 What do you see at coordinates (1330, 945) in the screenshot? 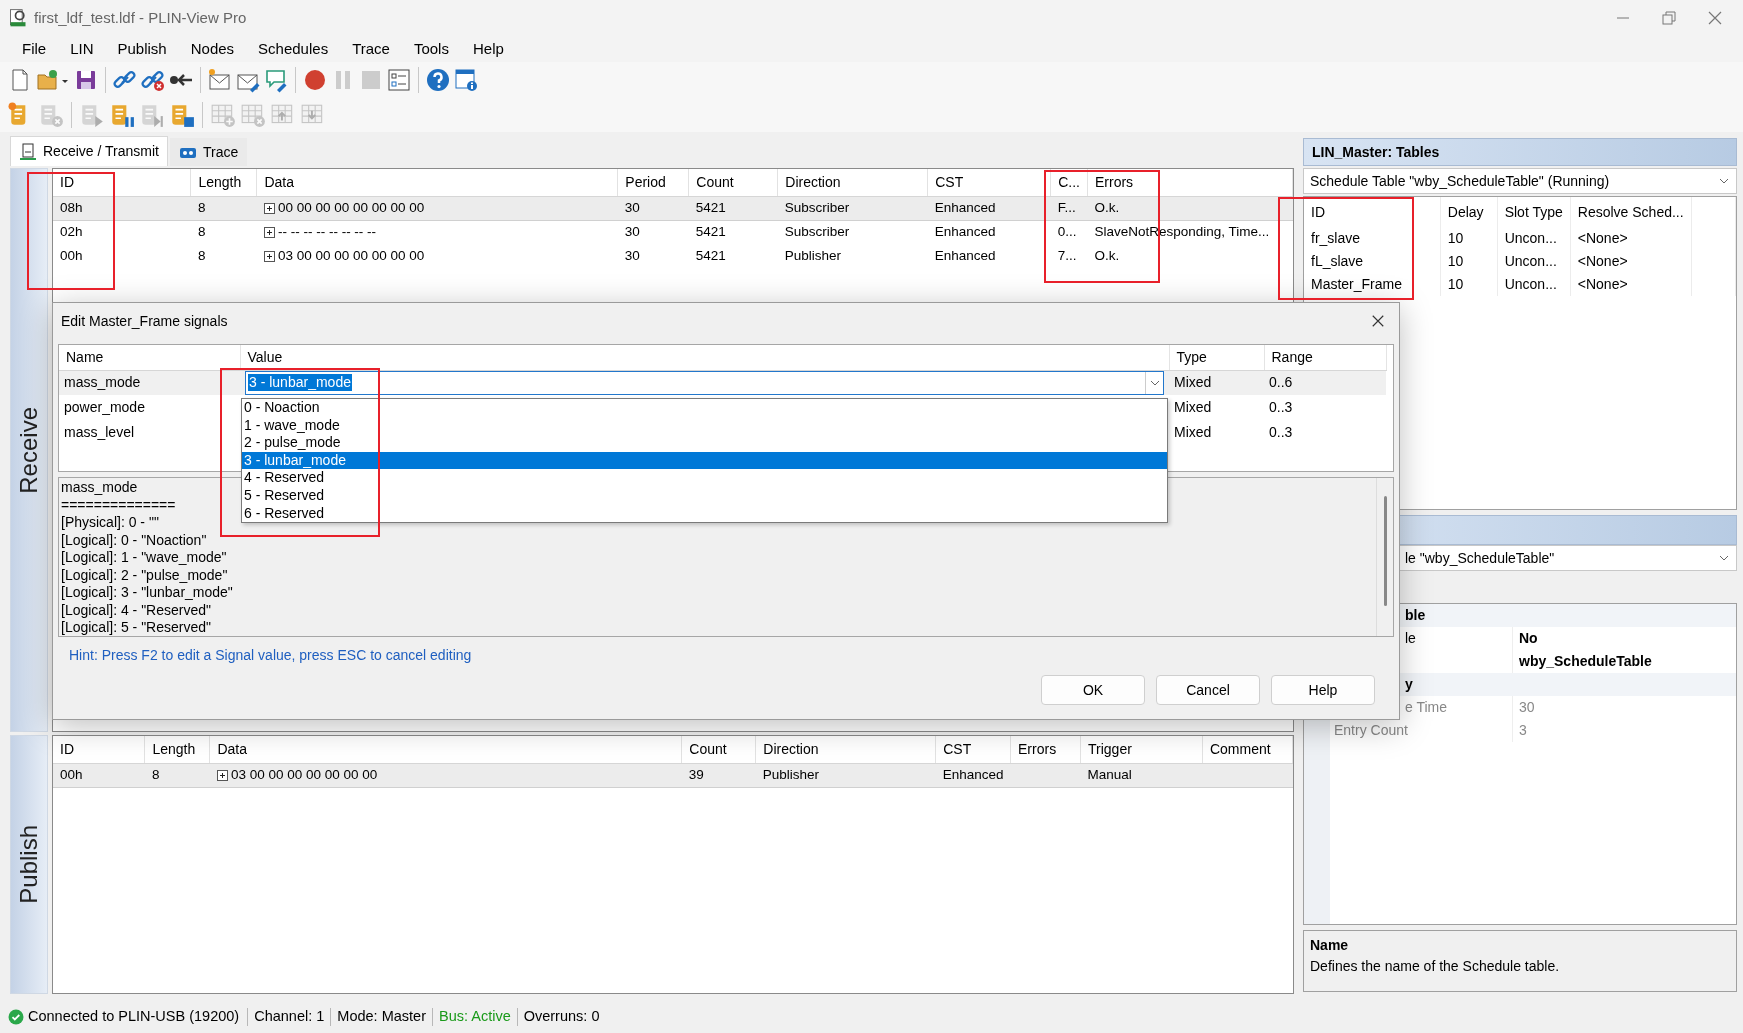
I see `description-title: Name` at bounding box center [1330, 945].